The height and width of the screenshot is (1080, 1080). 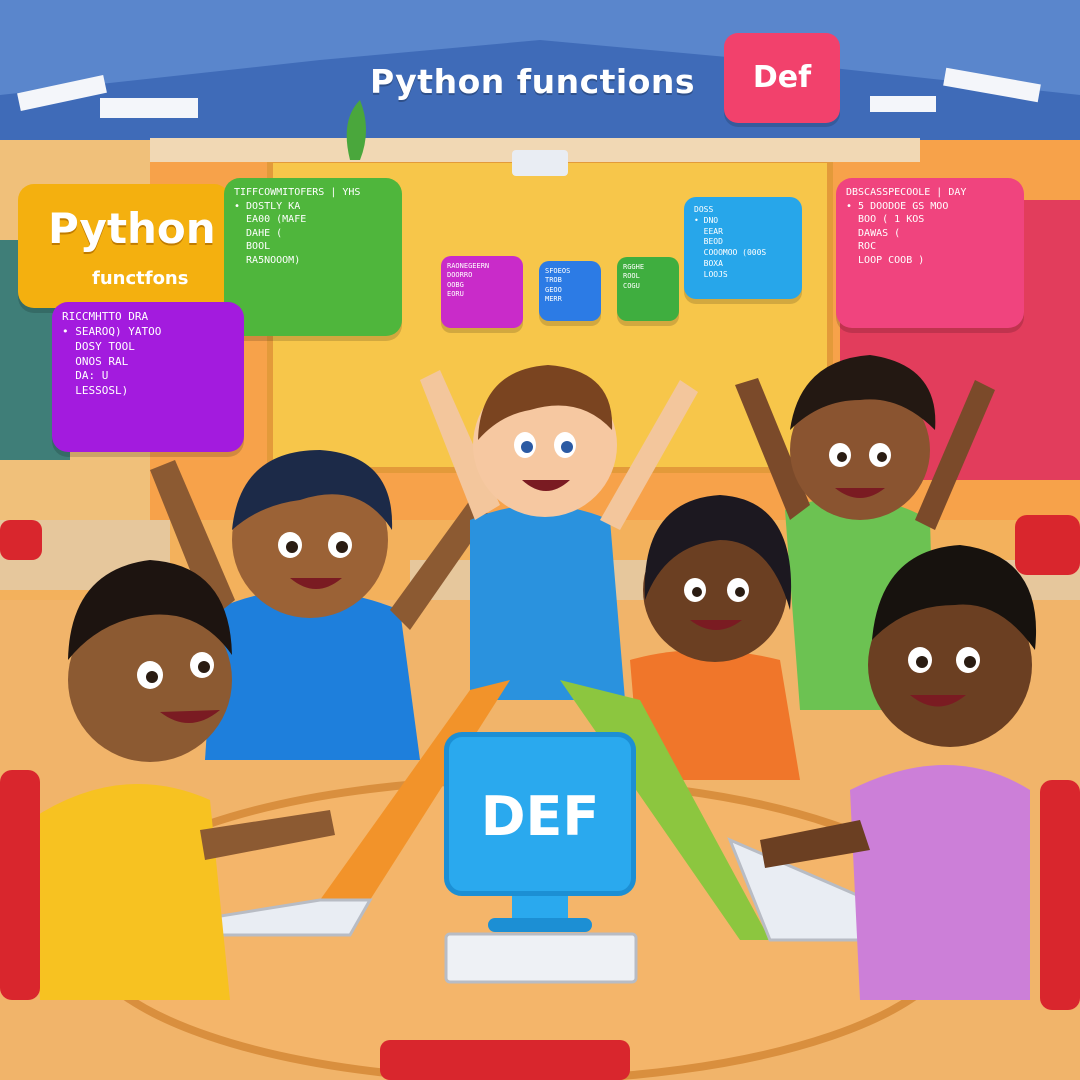 What do you see at coordinates (541, 958) in the screenshot?
I see `center-keyboard` at bounding box center [541, 958].